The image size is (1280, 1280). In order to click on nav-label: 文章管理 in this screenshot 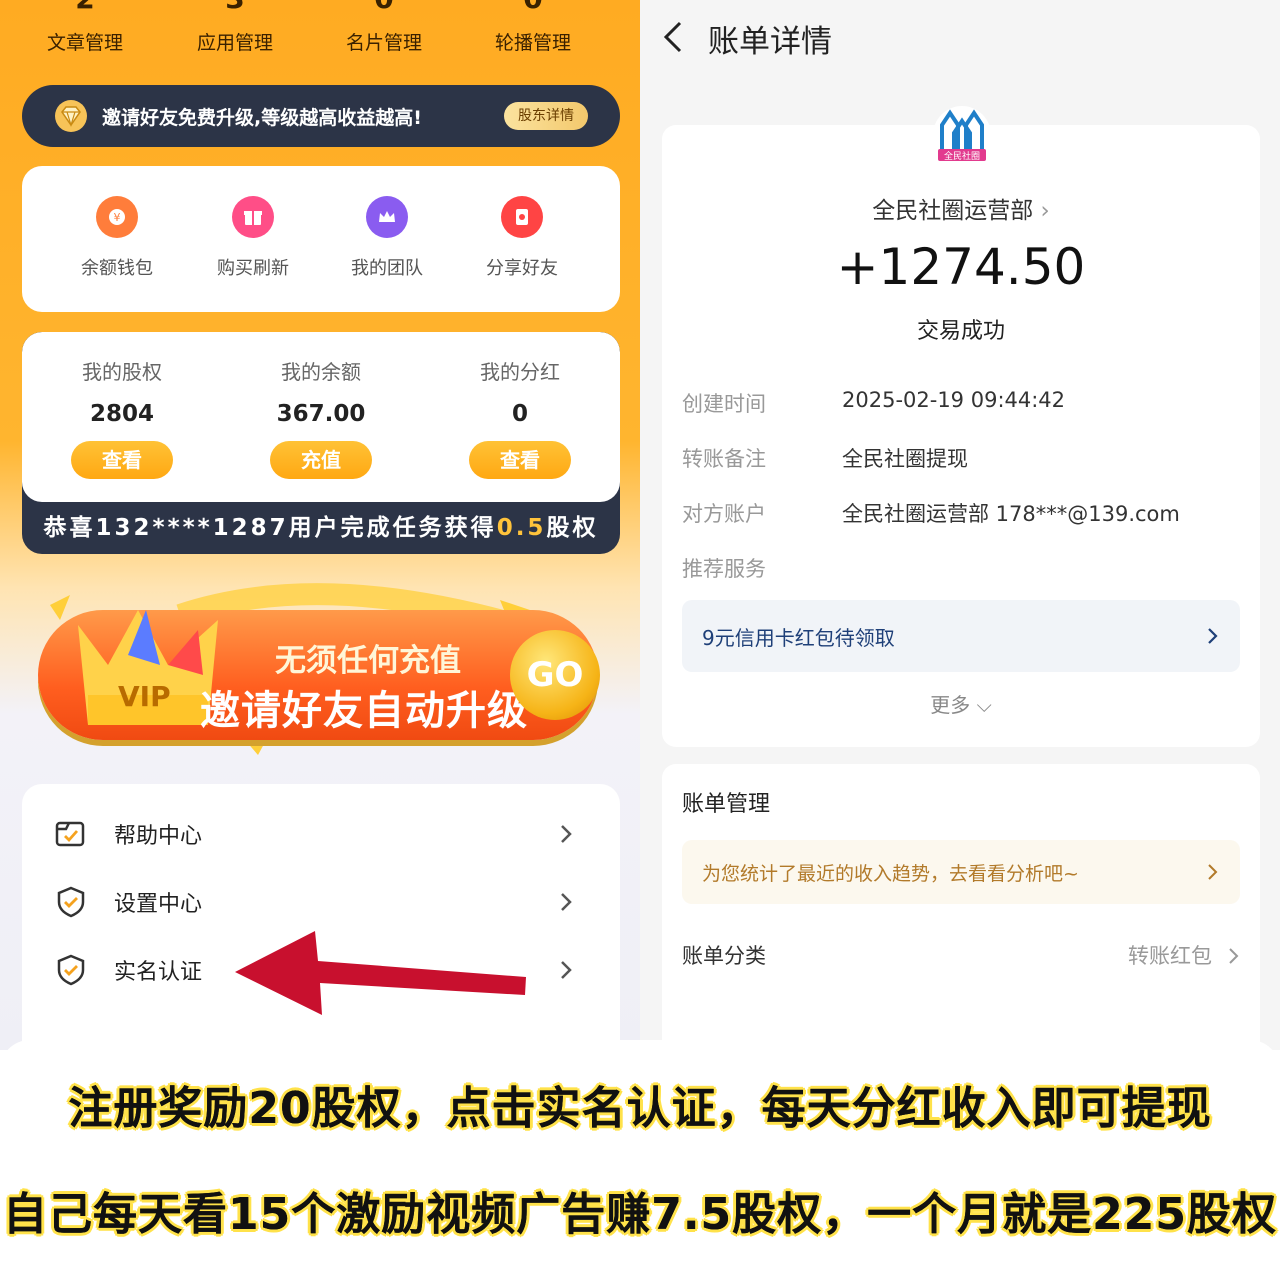, I will do `click(84, 43)`.